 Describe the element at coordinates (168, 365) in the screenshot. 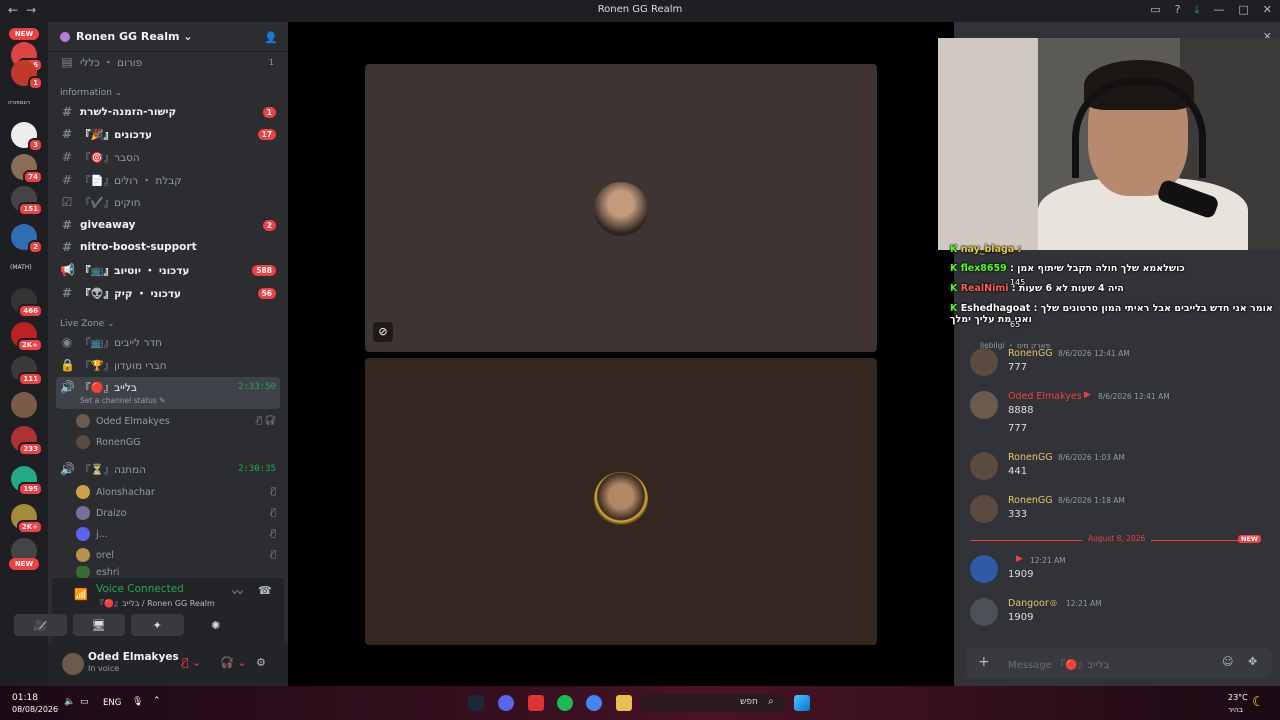

I see `locked-channel: 🔒 『🏆』חברי מועדון` at that location.